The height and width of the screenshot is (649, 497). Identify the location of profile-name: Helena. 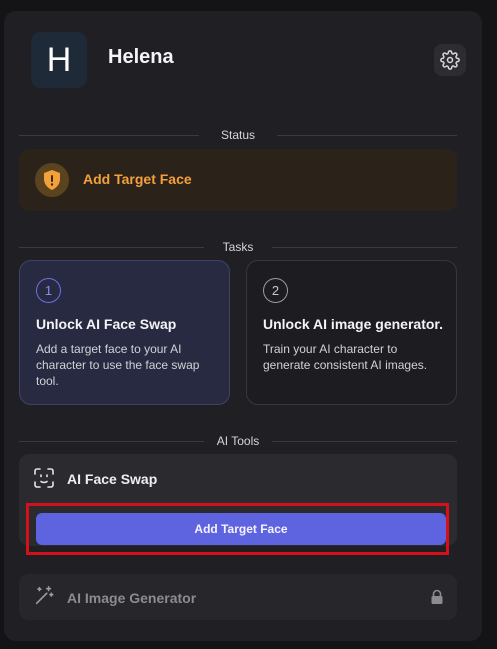
(141, 57).